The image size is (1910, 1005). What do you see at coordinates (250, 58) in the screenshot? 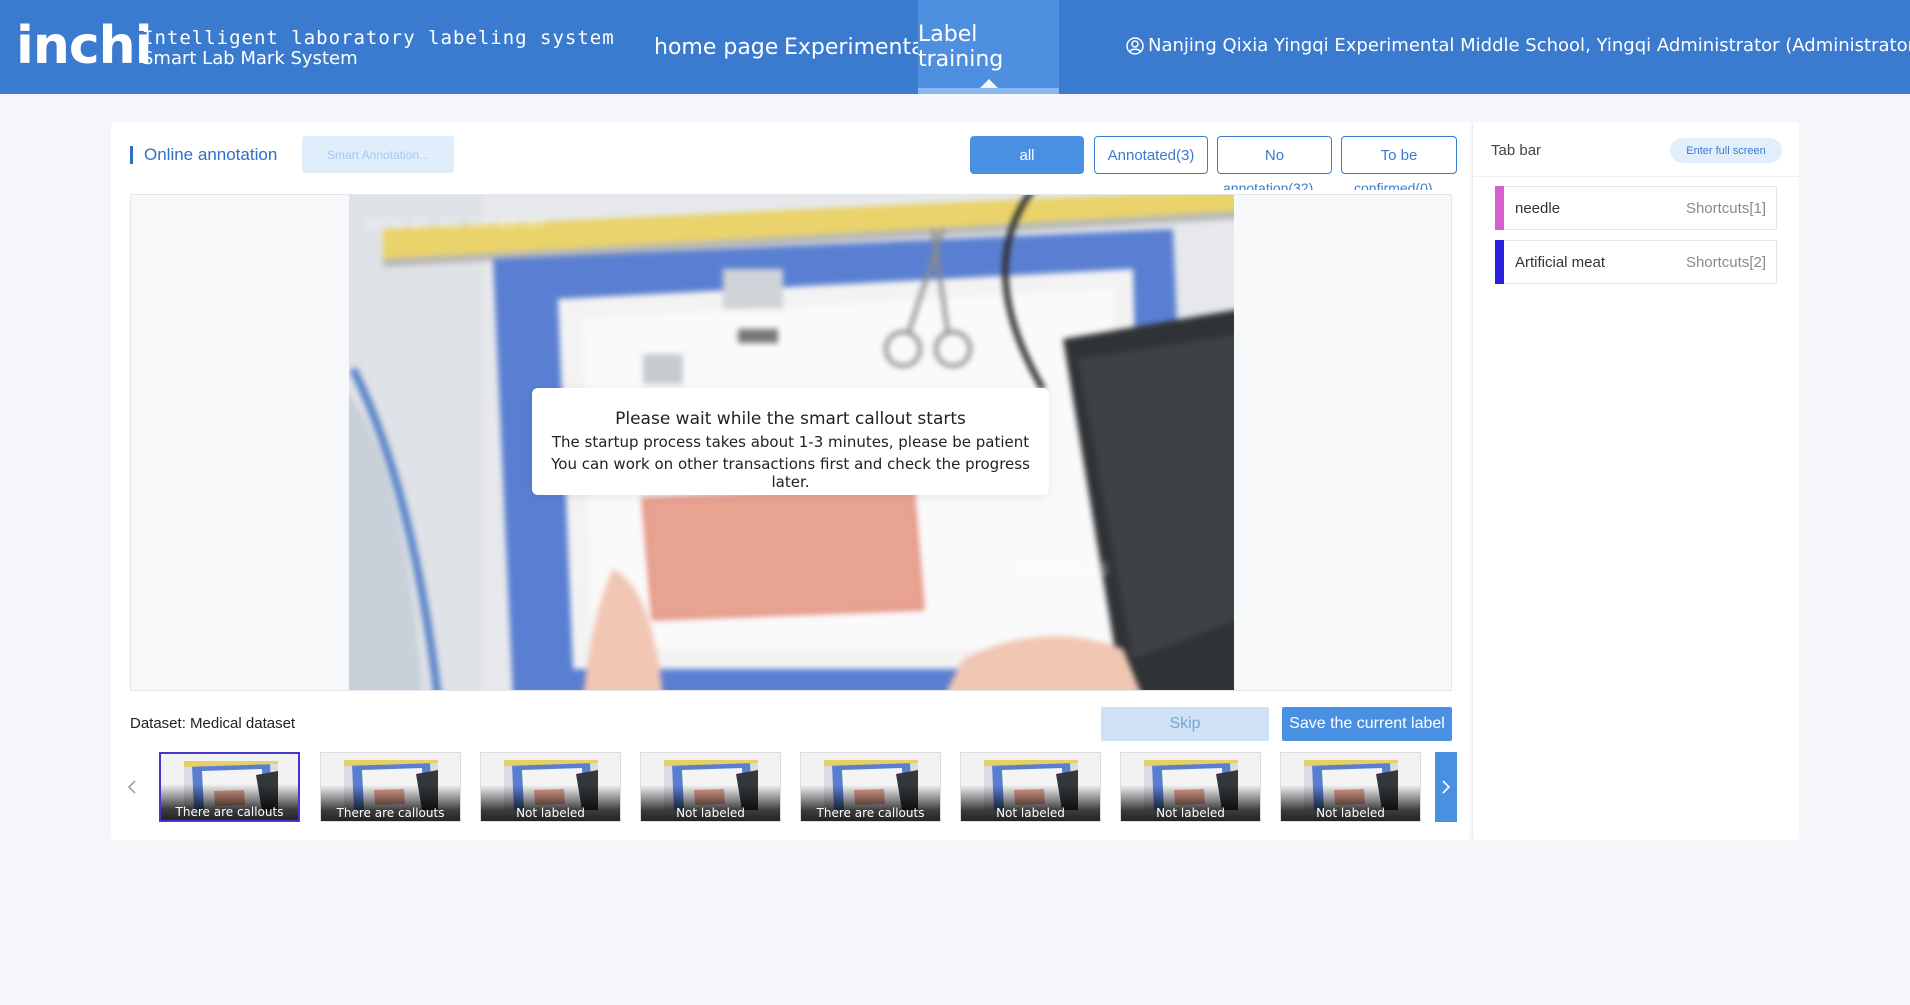
I see `app-subtitle: Smart Lab Mark System` at bounding box center [250, 58].